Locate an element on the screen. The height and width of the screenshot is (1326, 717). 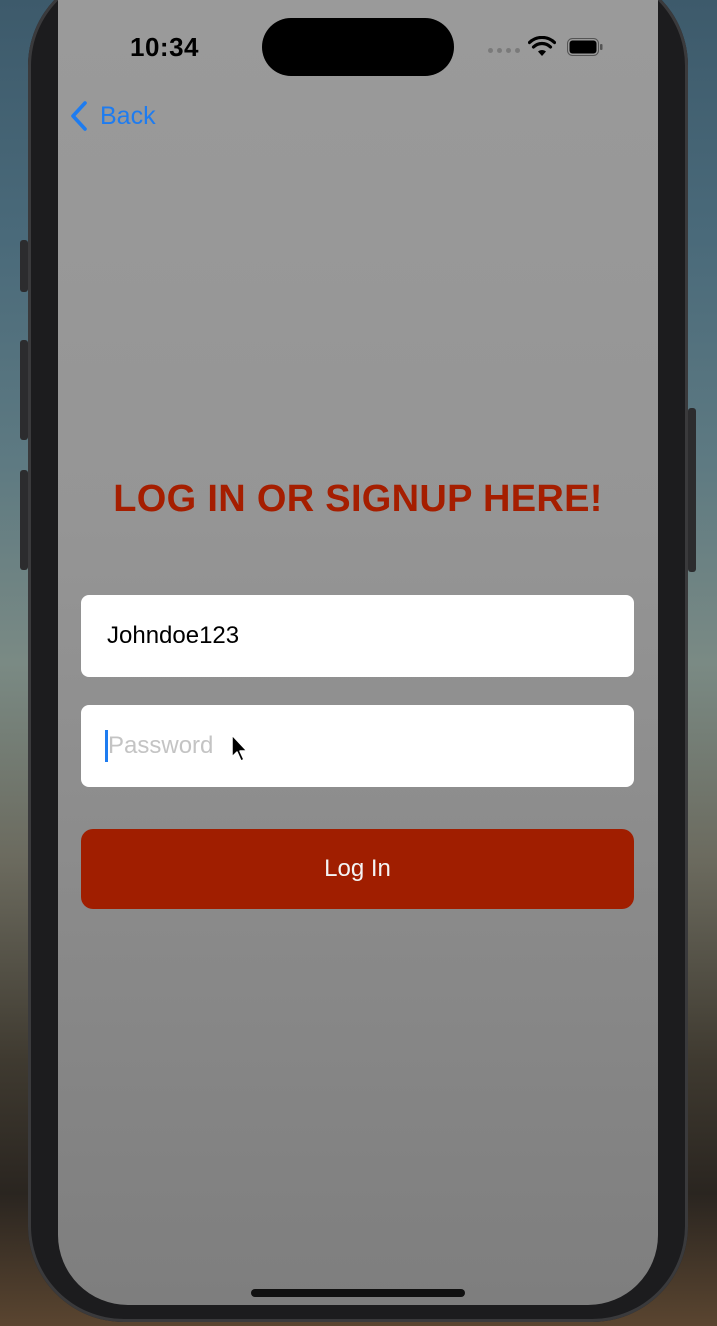
login-button-label: Log In is located at coordinates (357, 868).